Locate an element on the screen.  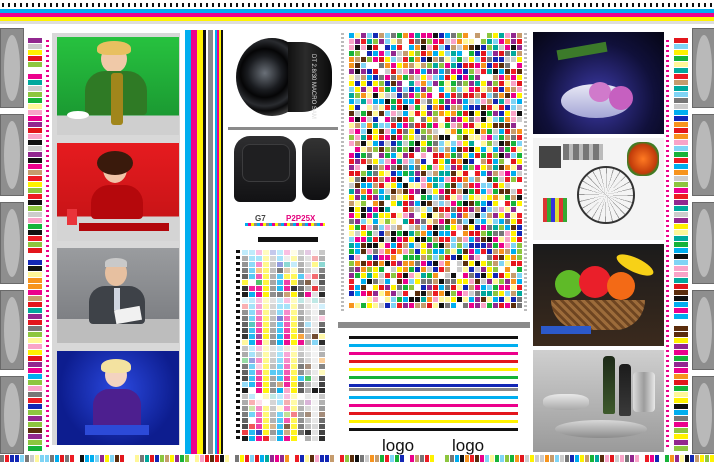
bicycle-still-life-photo is located at coordinates (598, 189).